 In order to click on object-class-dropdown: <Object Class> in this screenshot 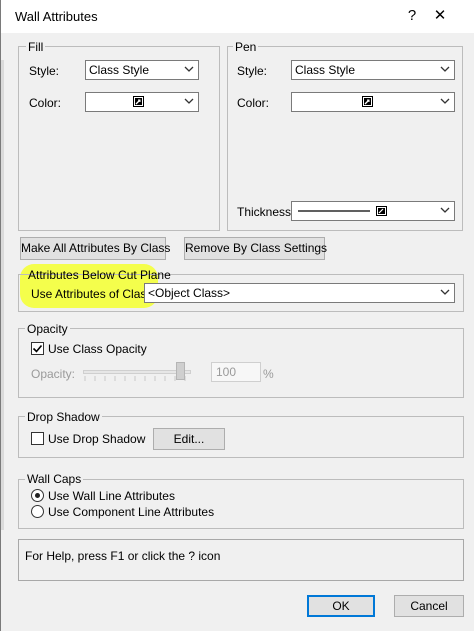, I will do `click(299, 293)`.